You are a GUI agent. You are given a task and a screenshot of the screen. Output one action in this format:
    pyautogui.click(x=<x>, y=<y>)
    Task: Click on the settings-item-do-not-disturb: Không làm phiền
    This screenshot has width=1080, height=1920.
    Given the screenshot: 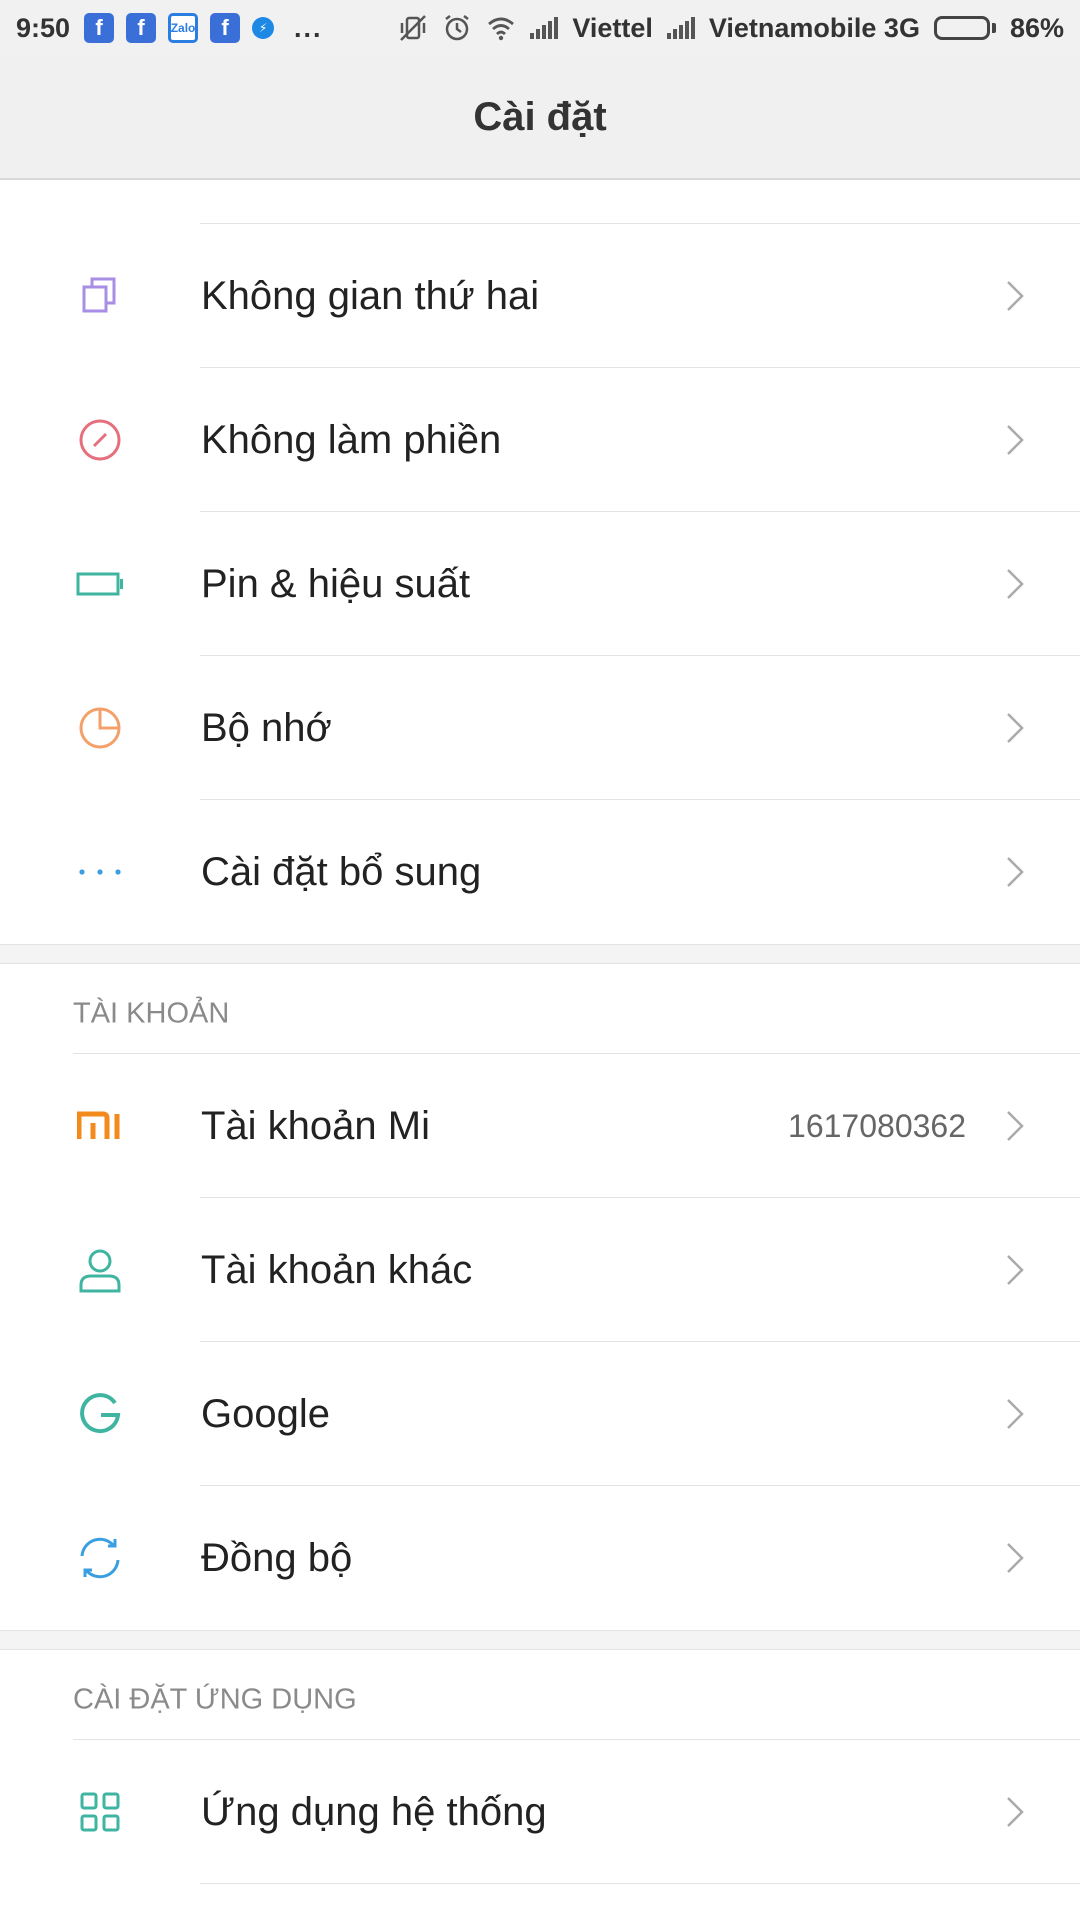 What is the action you would take?
    pyautogui.click(x=540, y=440)
    